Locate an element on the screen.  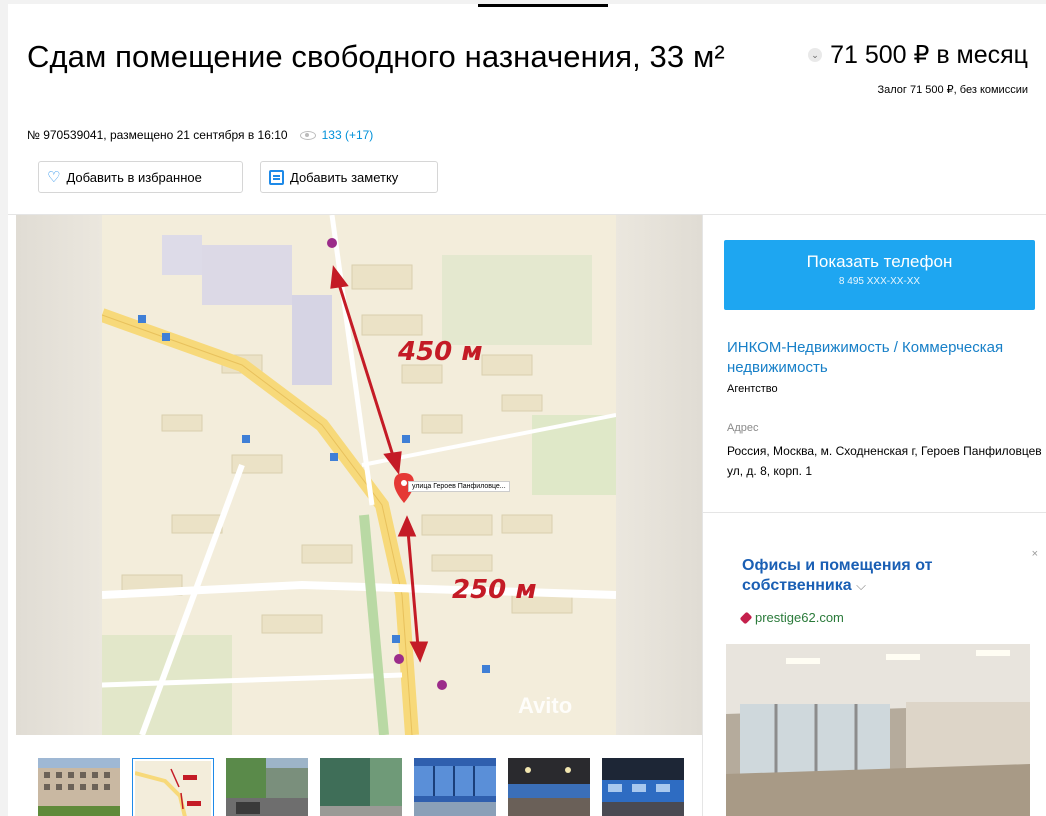
listing-price: ⌄ 71 500 ₽ в месяц is located at coordinates (918, 55).